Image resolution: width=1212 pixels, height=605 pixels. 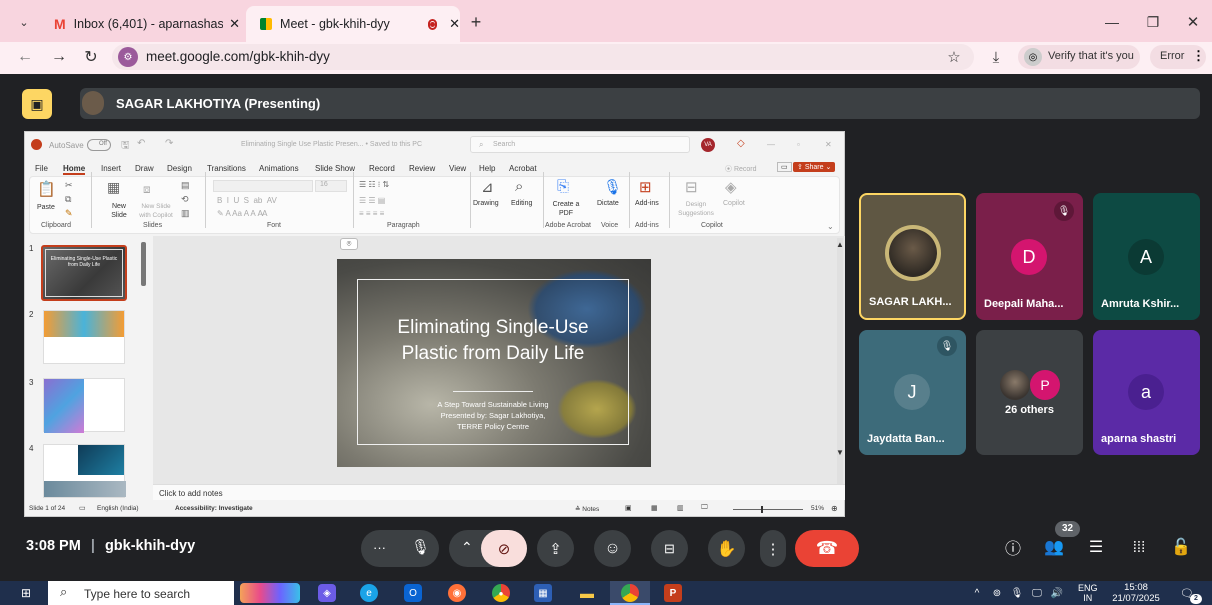 I want to click on fit-slide-icon: ⊕, so click(x=834, y=508).